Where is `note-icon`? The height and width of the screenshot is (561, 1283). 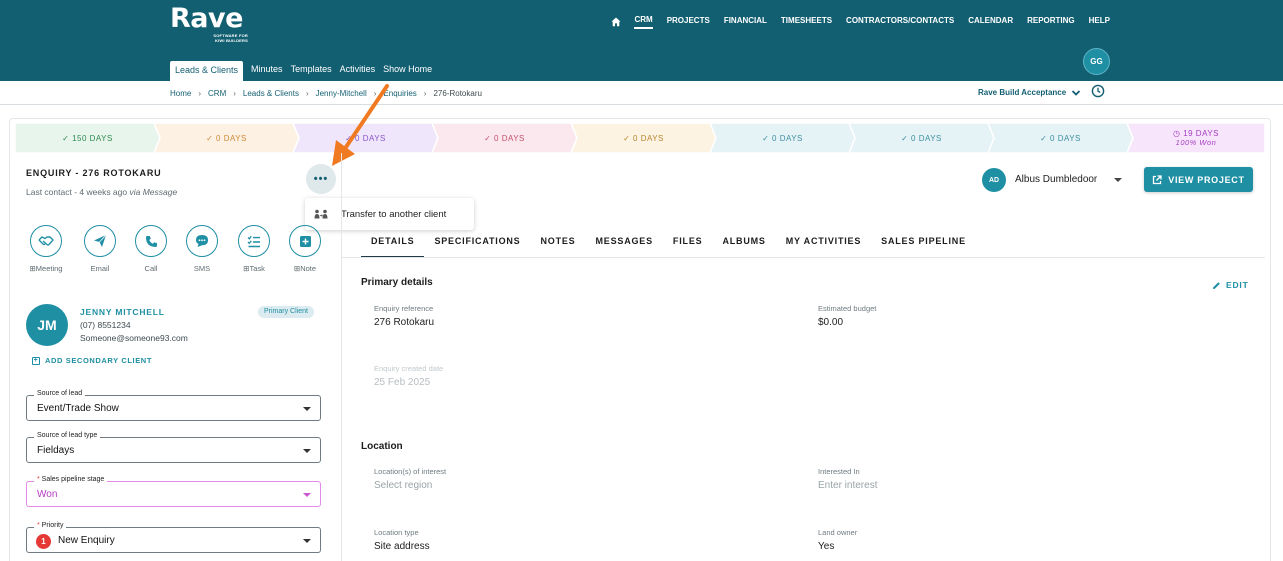
note-icon is located at coordinates (305, 241).